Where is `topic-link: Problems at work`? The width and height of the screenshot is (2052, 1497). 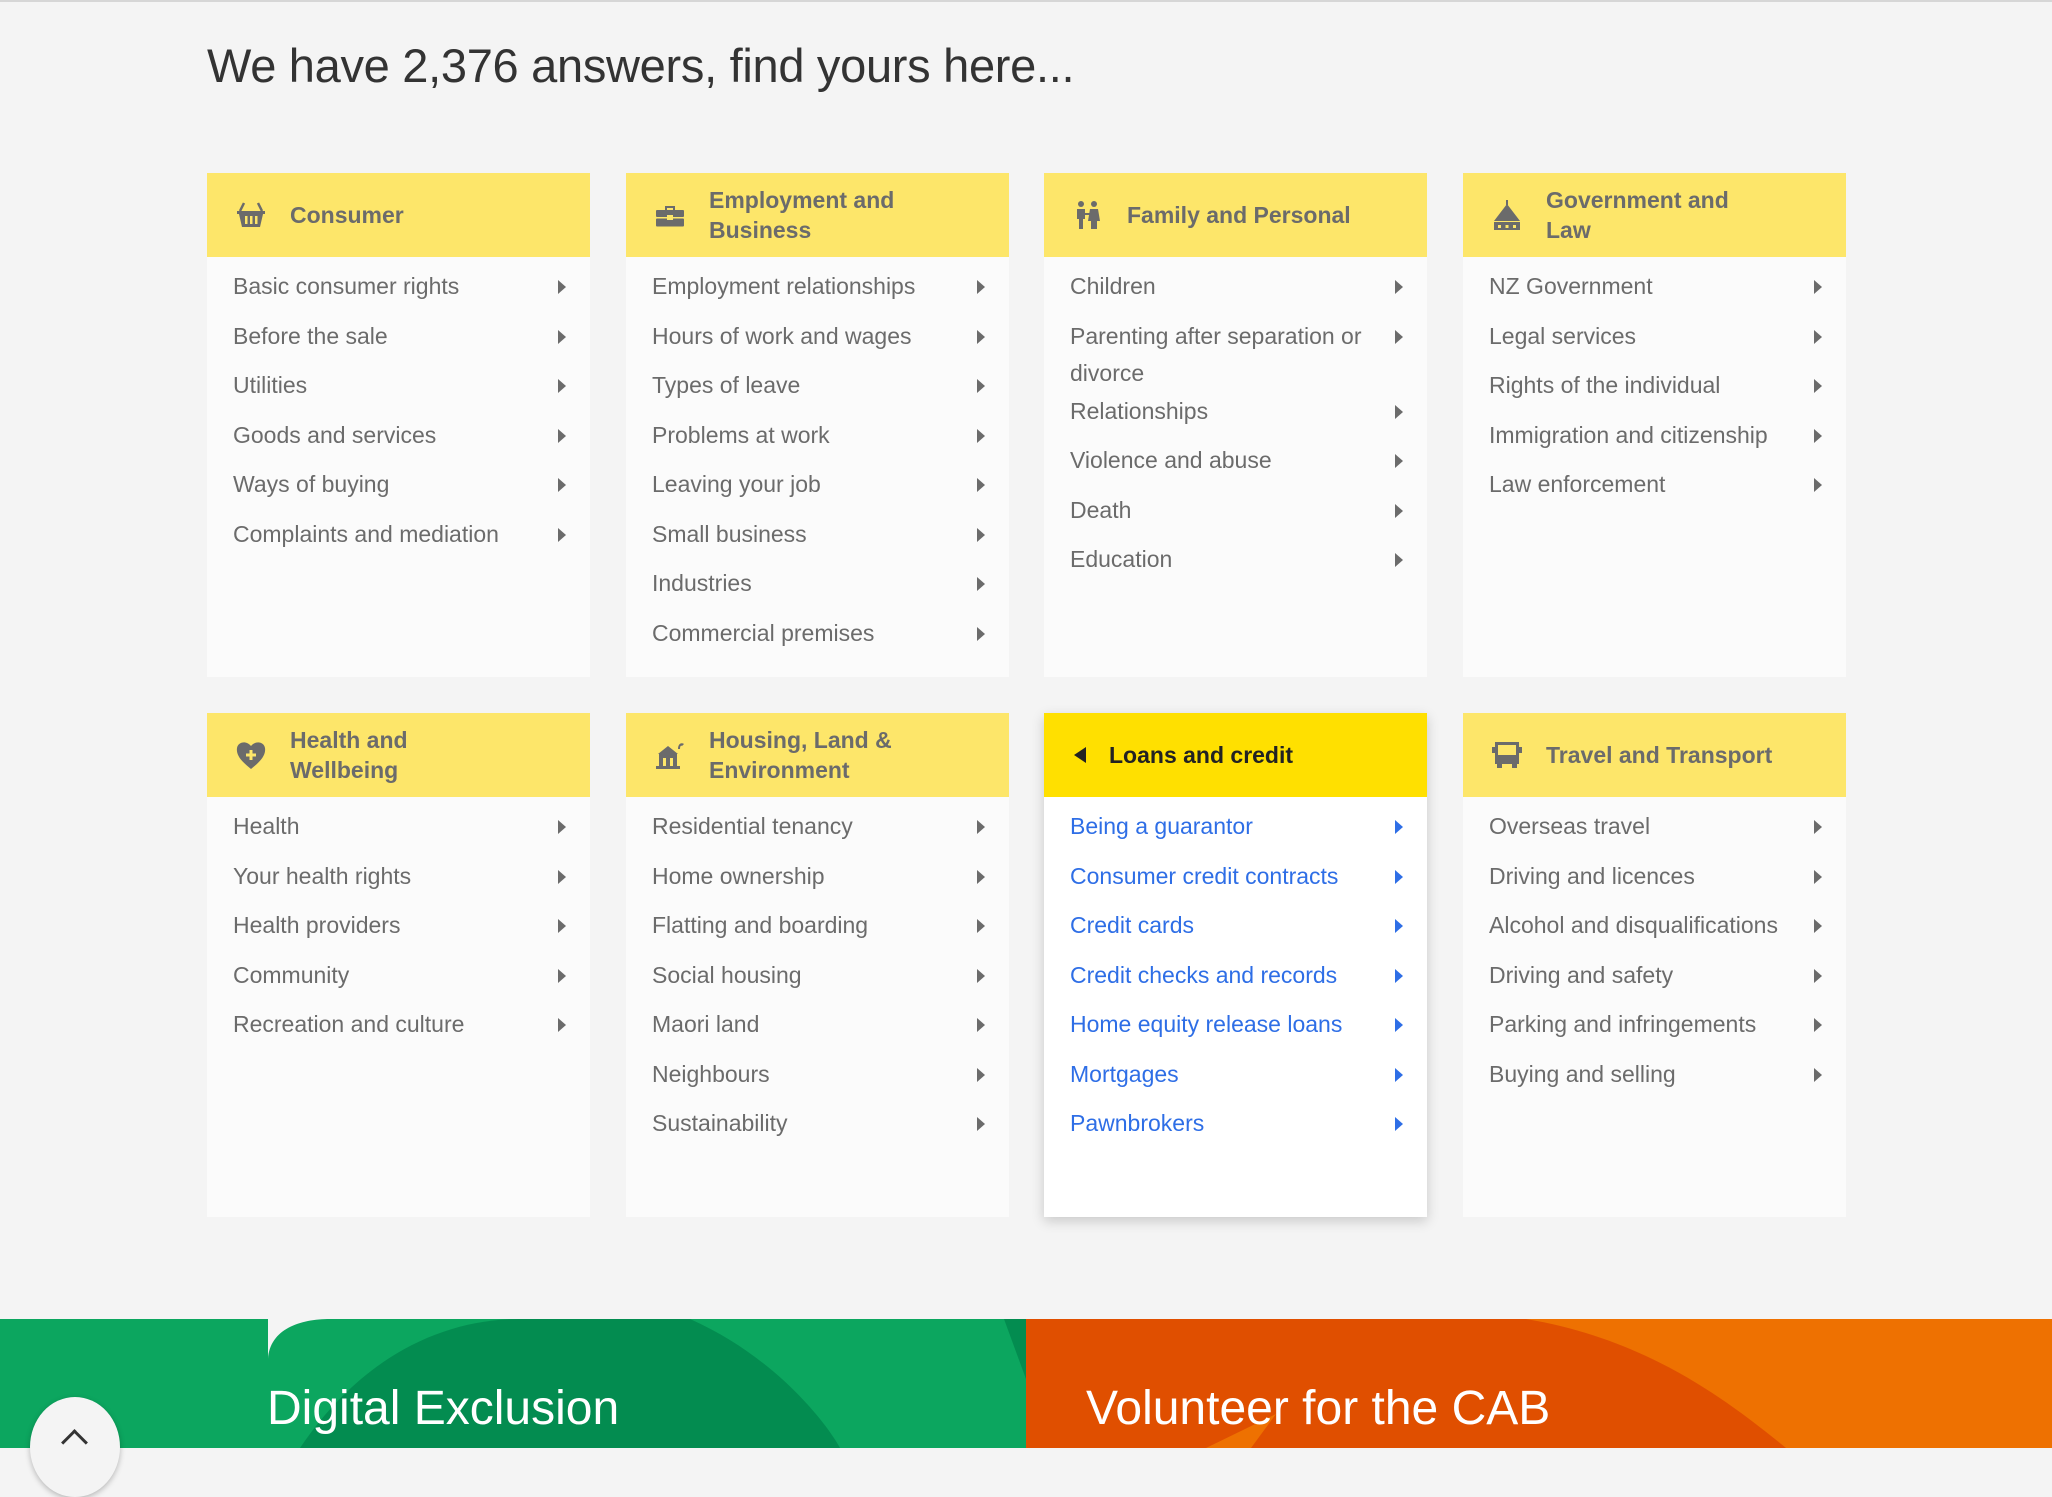
topic-link: Problems at work is located at coordinates (817, 441).